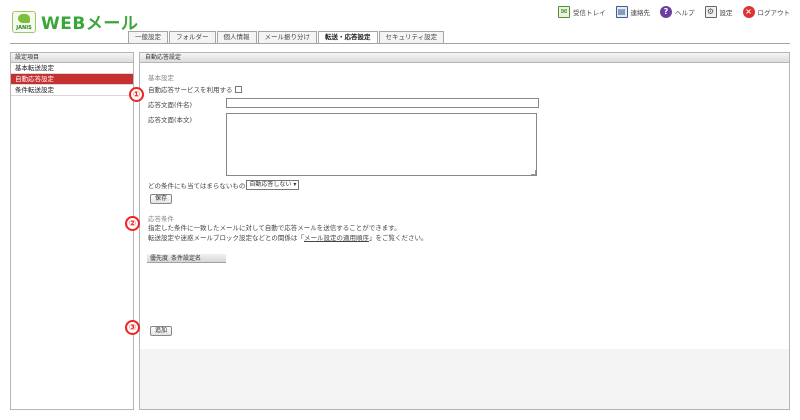 The height and width of the screenshot is (420, 800). Describe the element at coordinates (132, 327) in the screenshot. I see `annotation-marker-3: ③` at that location.